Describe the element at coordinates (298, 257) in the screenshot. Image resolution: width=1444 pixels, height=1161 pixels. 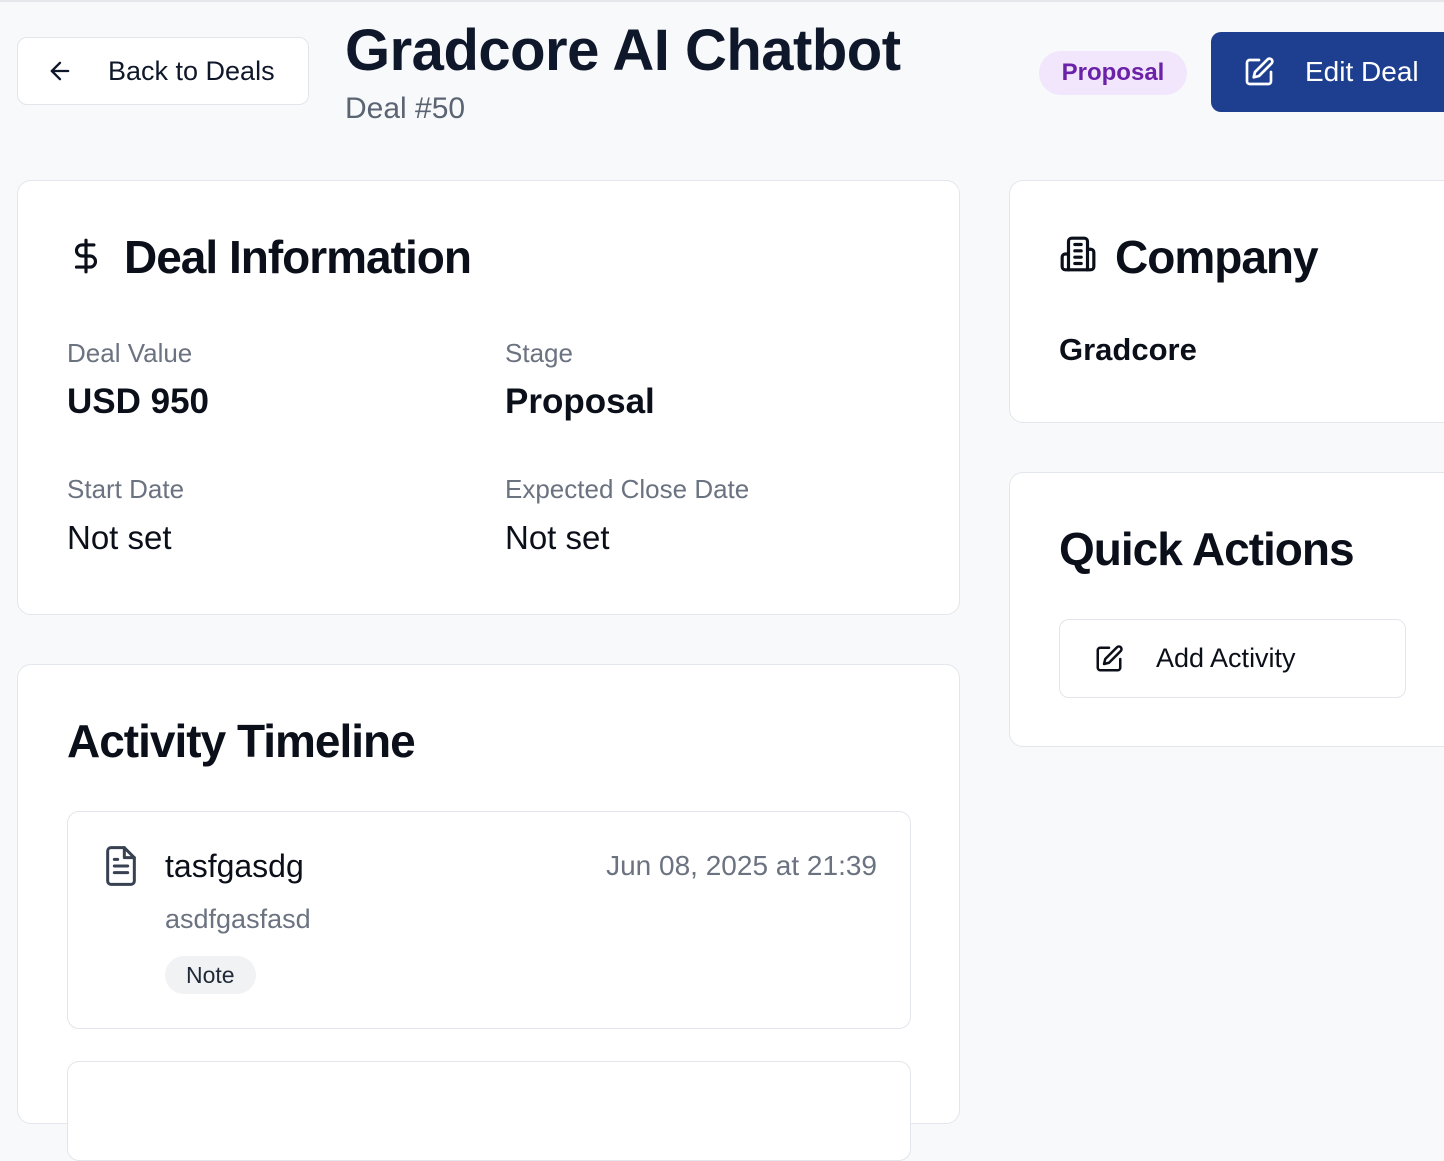
I see `deal-information-title: Deal Information` at that location.